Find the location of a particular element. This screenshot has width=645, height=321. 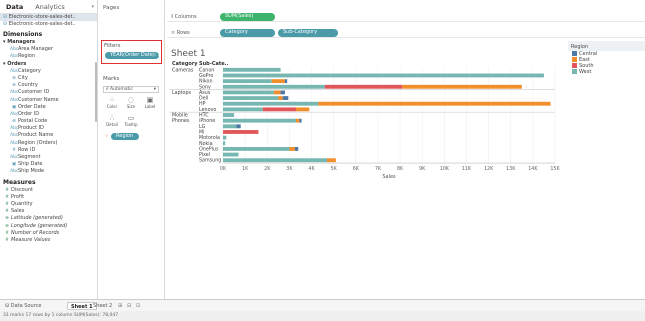

dimension-field: AbcRegion (Orders) is located at coordinates (48, 143).